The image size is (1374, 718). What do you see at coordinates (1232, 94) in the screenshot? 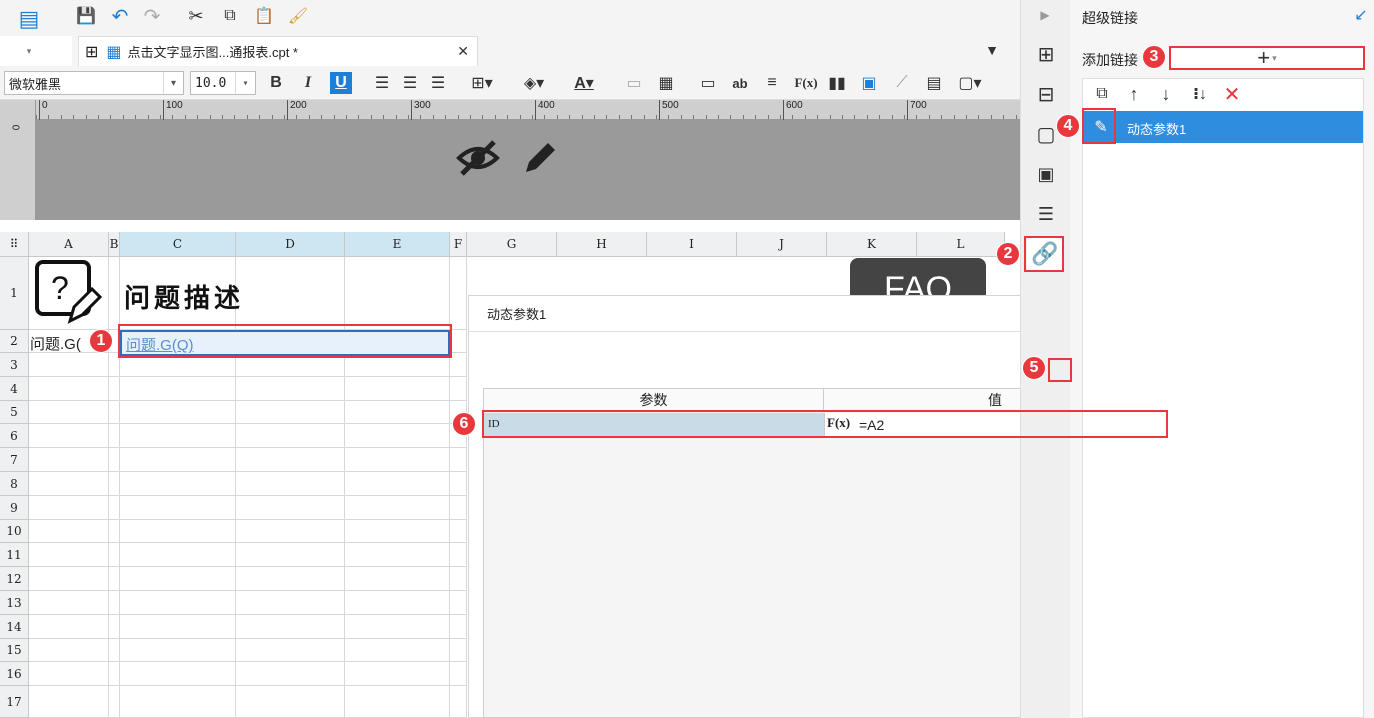
I see `delete-icon: ✕` at bounding box center [1232, 94].